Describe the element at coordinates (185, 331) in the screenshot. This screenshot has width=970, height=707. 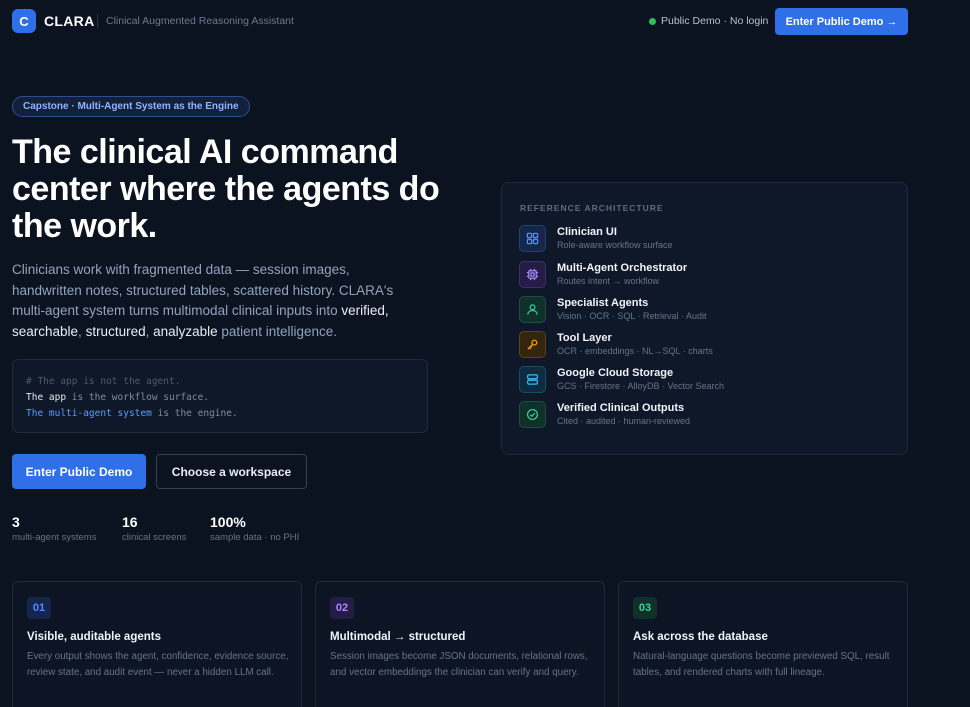
I see `hero-desc-highlight: analyzable` at that location.